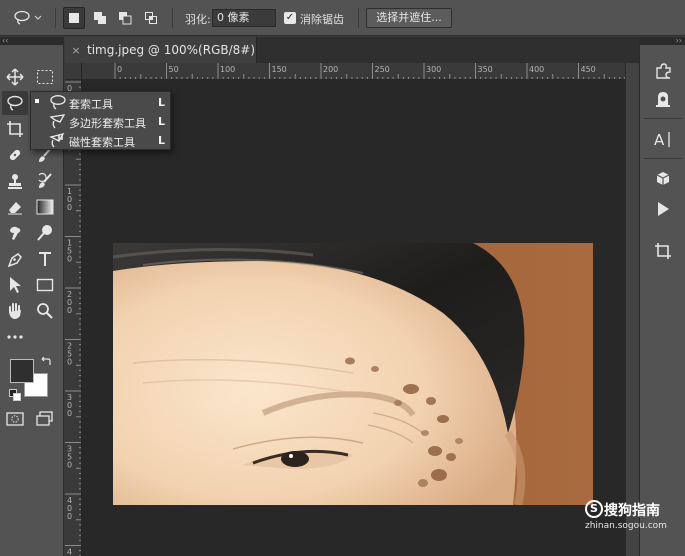  Describe the element at coordinates (45, 311) in the screenshot. I see `zoom-tool` at that location.